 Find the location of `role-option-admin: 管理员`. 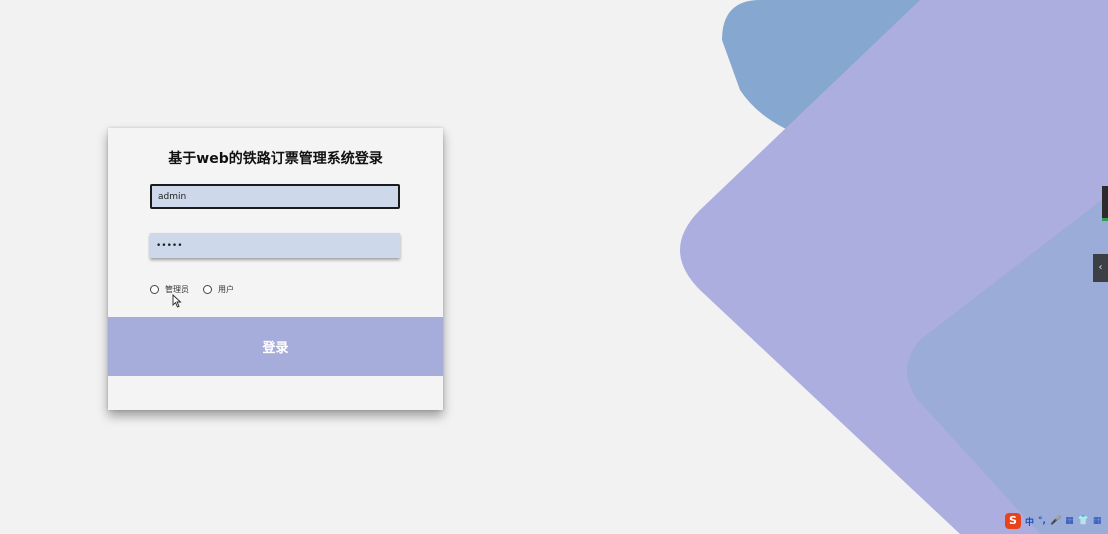

role-option-admin: 管理员 is located at coordinates (169, 289).